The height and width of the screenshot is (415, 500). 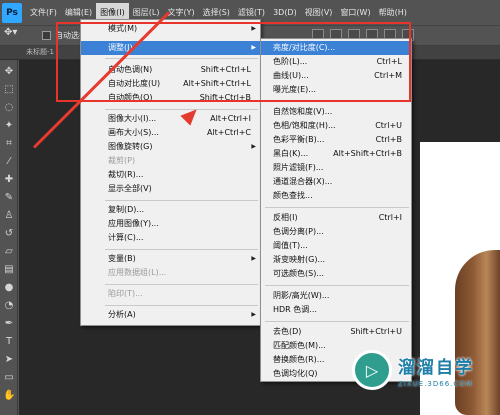 I want to click on menu-file: 文件(F), so click(x=43, y=12).